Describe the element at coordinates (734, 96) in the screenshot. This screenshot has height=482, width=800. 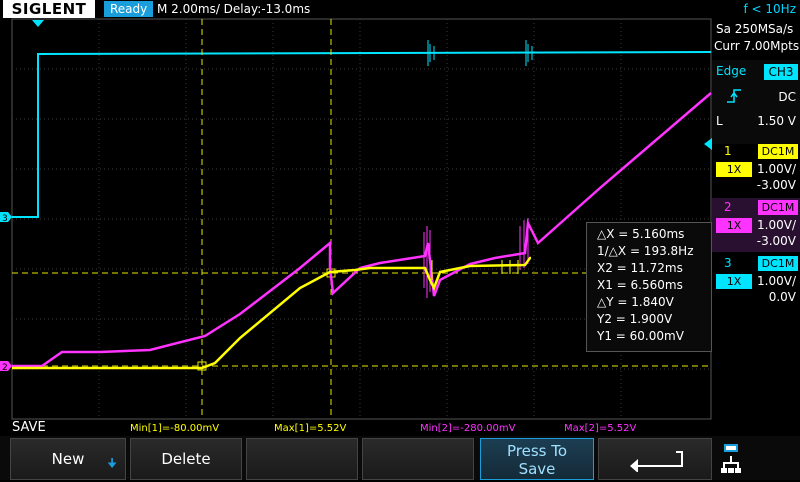
I see `rising-edge-icon` at that location.